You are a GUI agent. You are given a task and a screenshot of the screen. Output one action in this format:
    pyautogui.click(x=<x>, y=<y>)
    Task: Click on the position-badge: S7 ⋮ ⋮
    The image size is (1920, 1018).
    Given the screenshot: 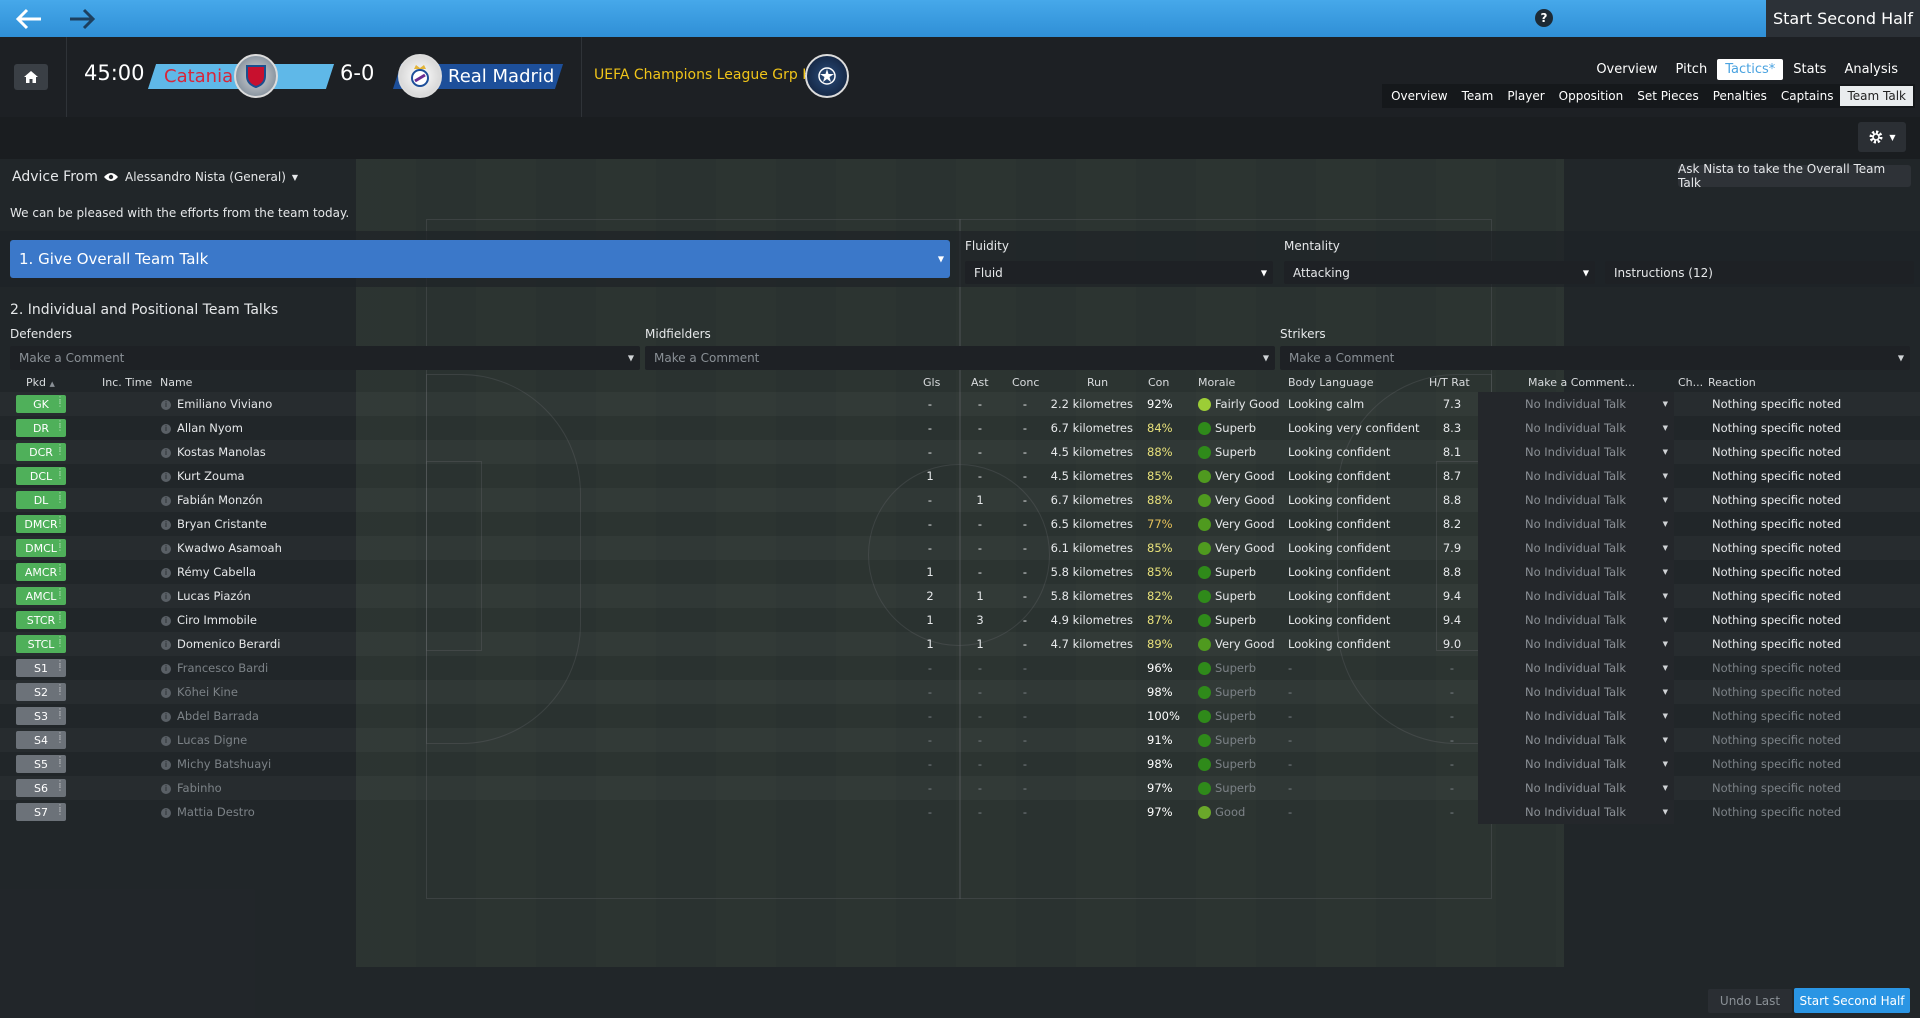 What is the action you would take?
    pyautogui.click(x=41, y=812)
    